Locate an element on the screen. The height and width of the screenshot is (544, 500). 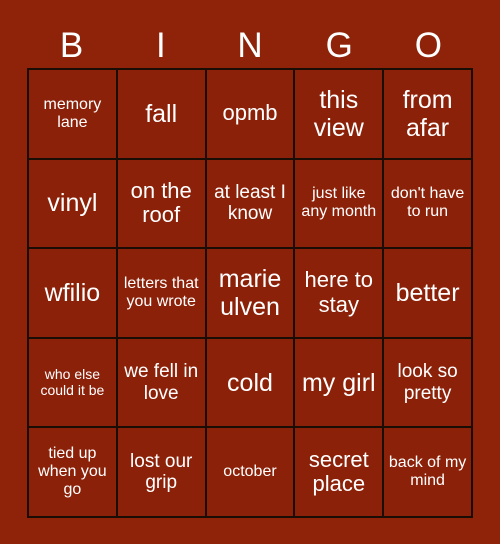
bingo-header-letter-o: O is located at coordinates (428, 45).